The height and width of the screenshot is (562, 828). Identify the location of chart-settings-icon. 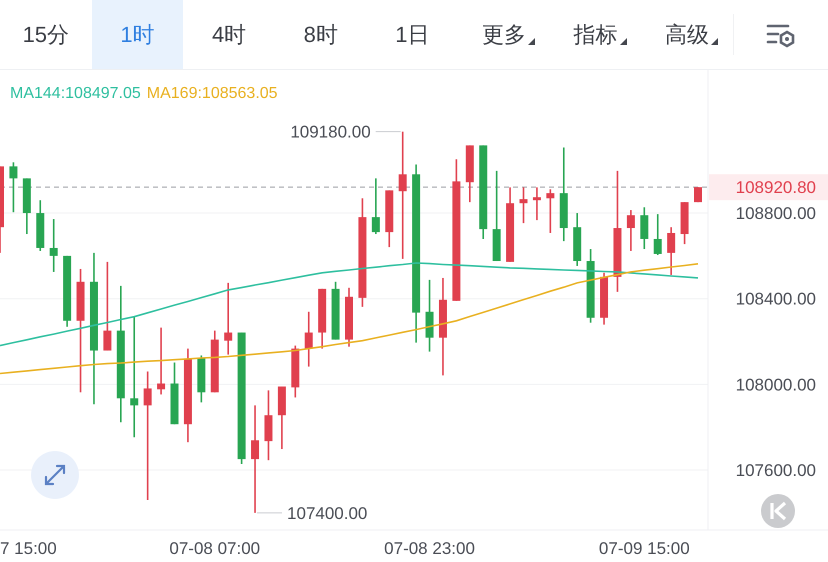
(781, 35).